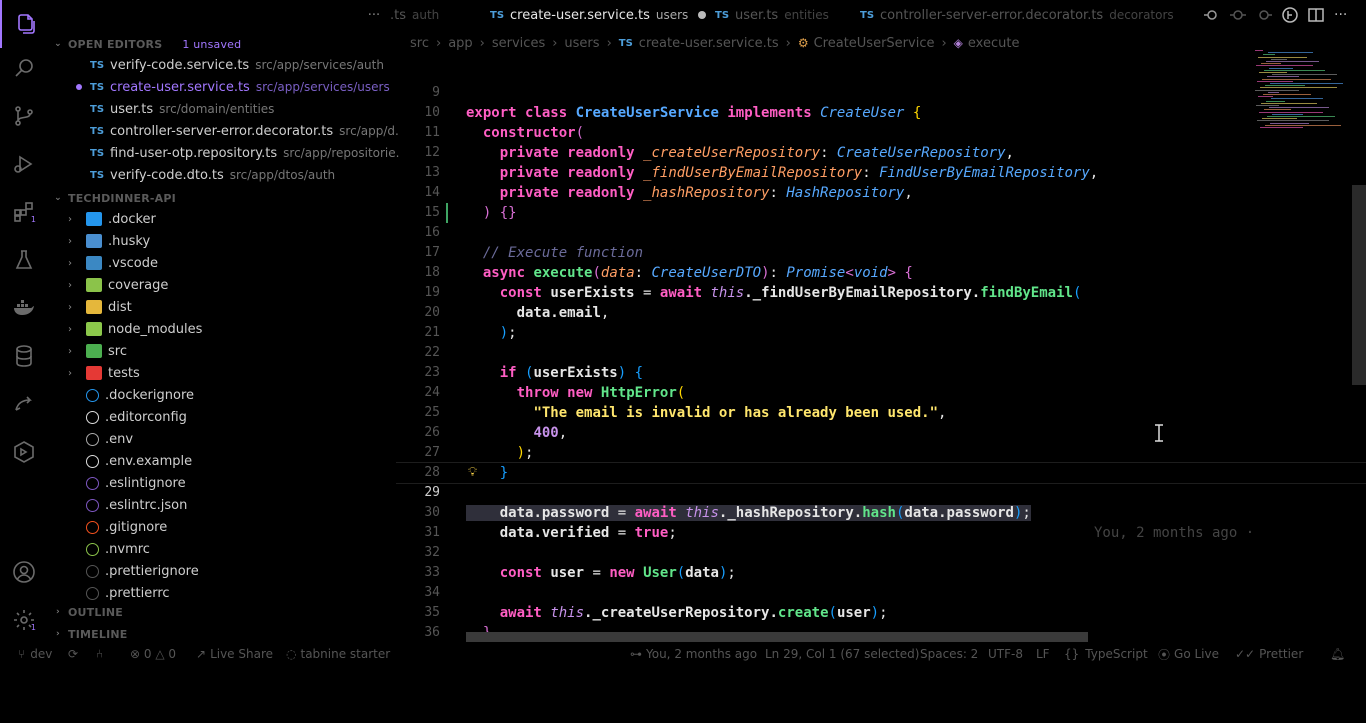 This screenshot has width=1366, height=723. Describe the element at coordinates (883, 201) in the screenshot. I see `code-line: 15` at that location.